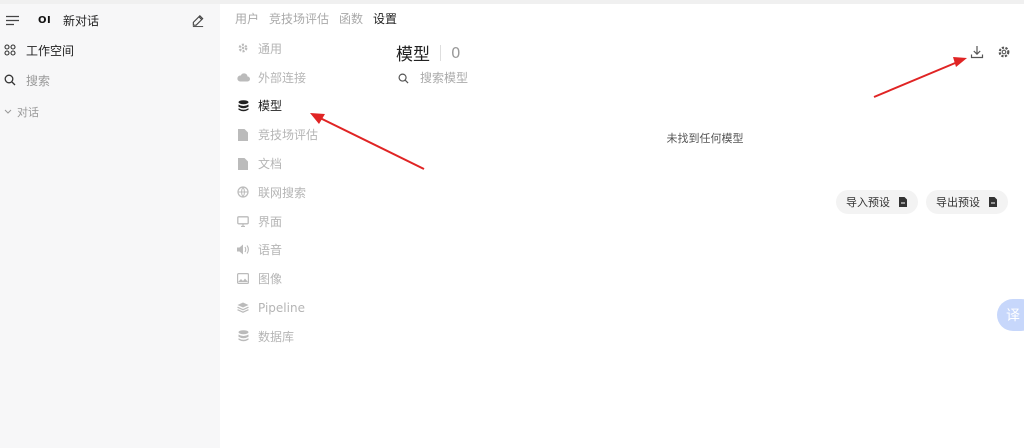 The width and height of the screenshot is (1024, 448). I want to click on tab-arena: 竞技场评估, so click(299, 18).